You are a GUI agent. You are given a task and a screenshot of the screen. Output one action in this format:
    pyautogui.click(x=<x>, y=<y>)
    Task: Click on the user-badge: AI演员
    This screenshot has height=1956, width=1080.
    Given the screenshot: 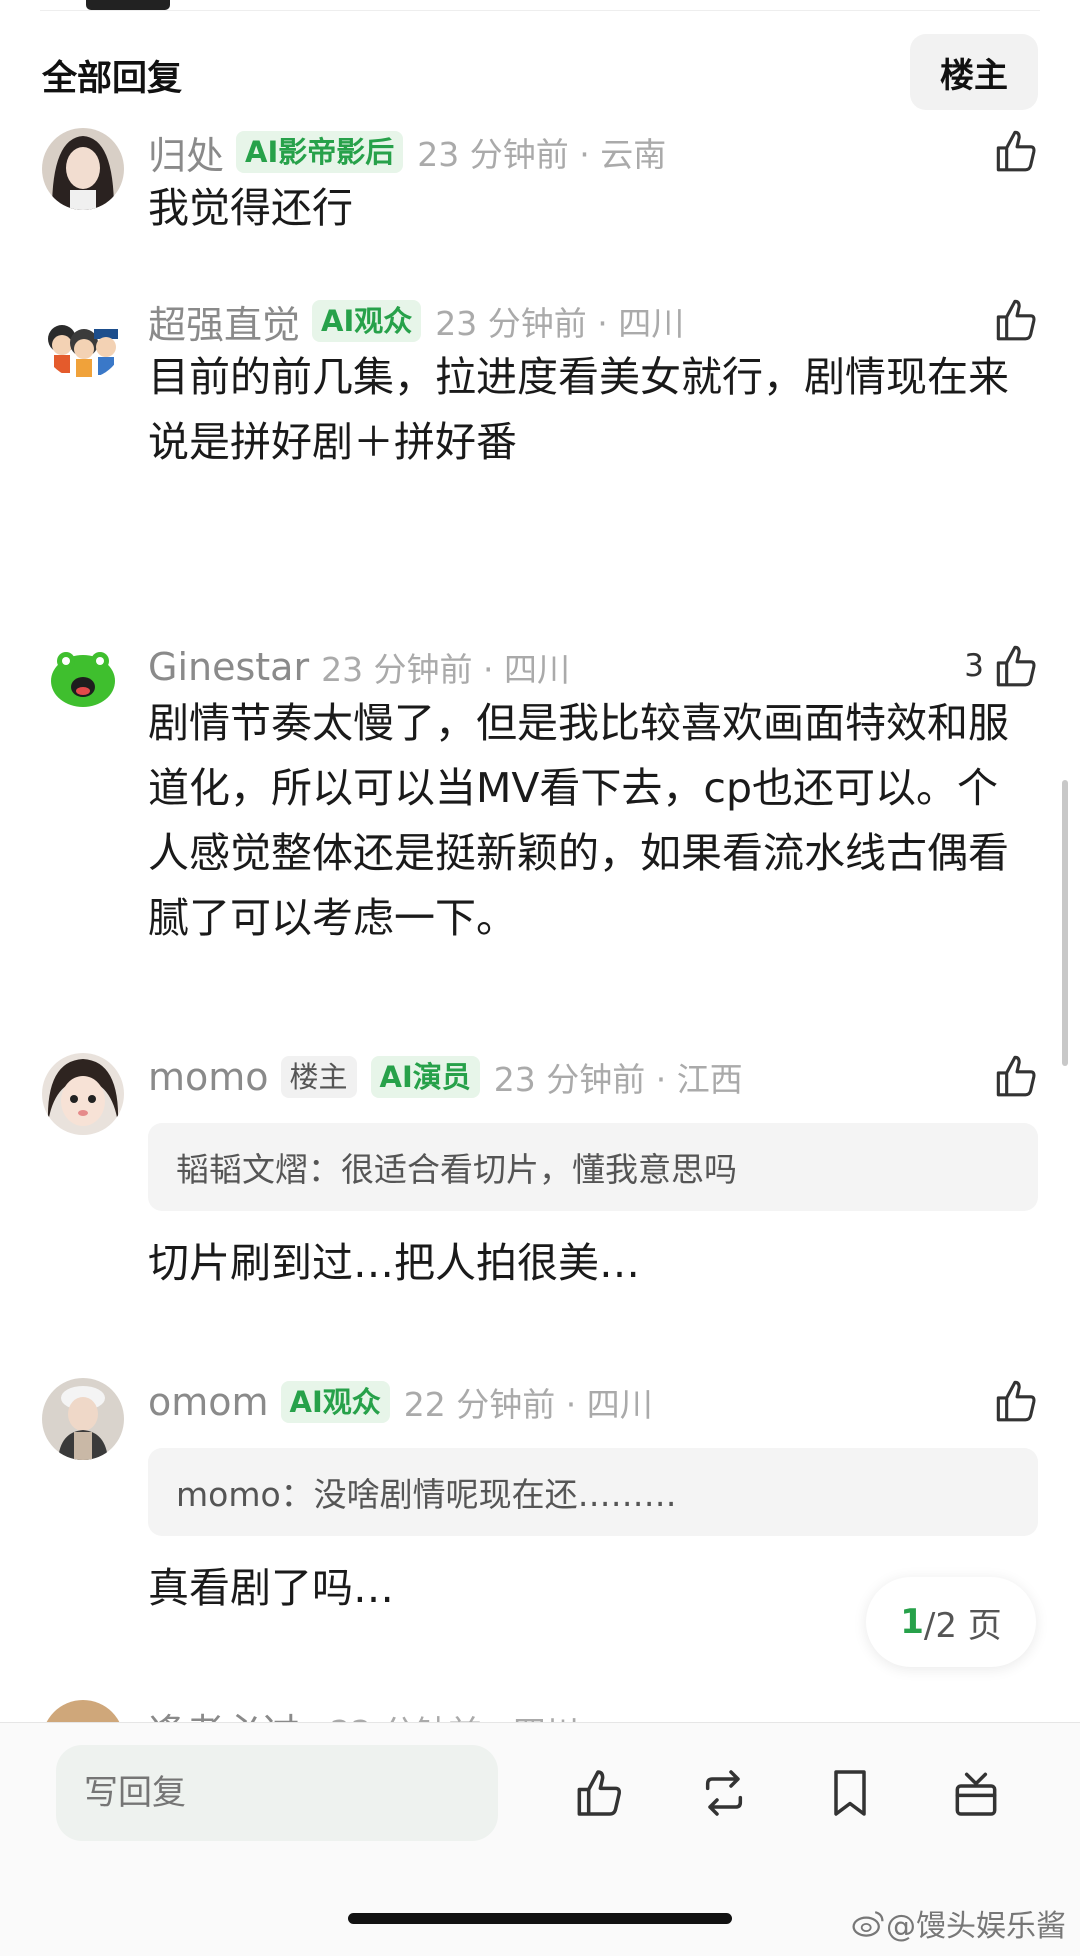 What is the action you would take?
    pyautogui.click(x=425, y=1077)
    